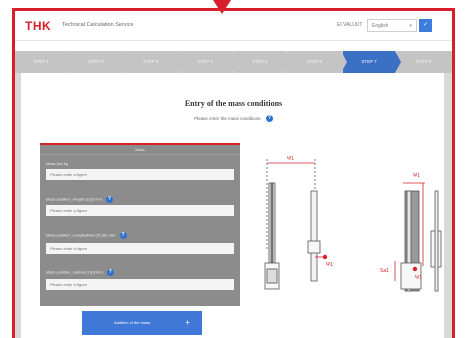 The height and width of the screenshot is (338, 467). What do you see at coordinates (262, 62) in the screenshot?
I see `step-5: STEP 5` at bounding box center [262, 62].